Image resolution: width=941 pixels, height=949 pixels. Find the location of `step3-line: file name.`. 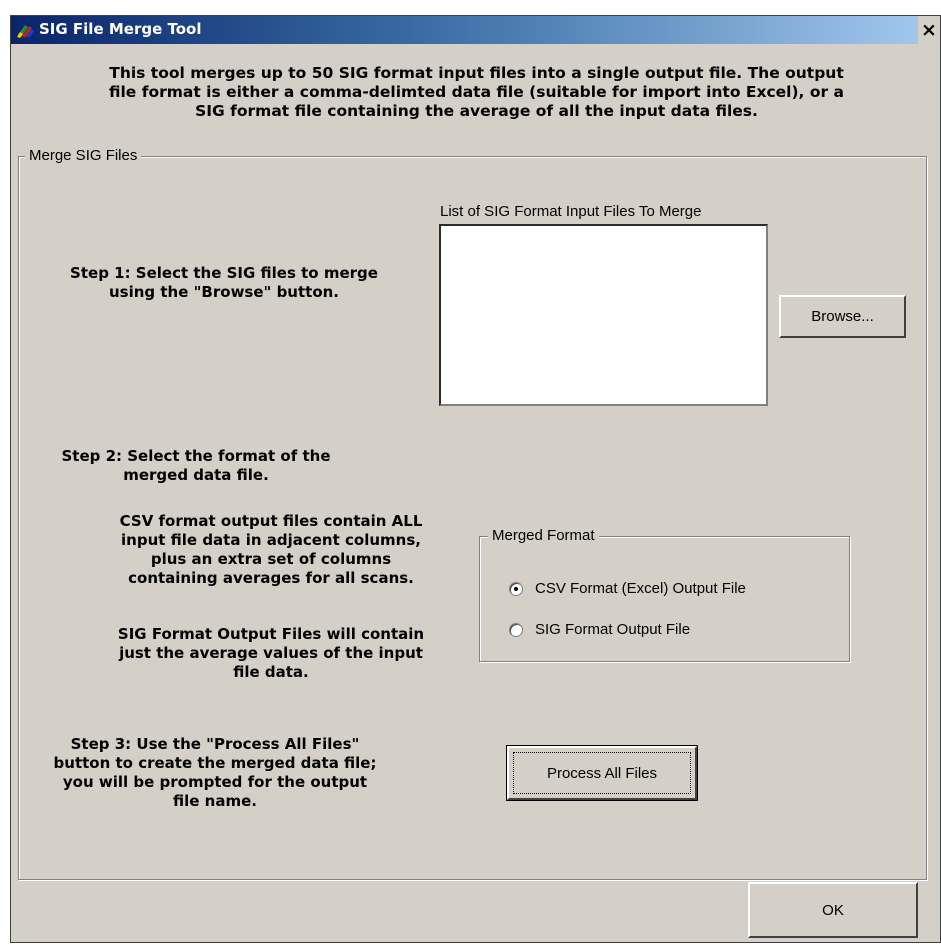

step3-line: file name. is located at coordinates (215, 801).